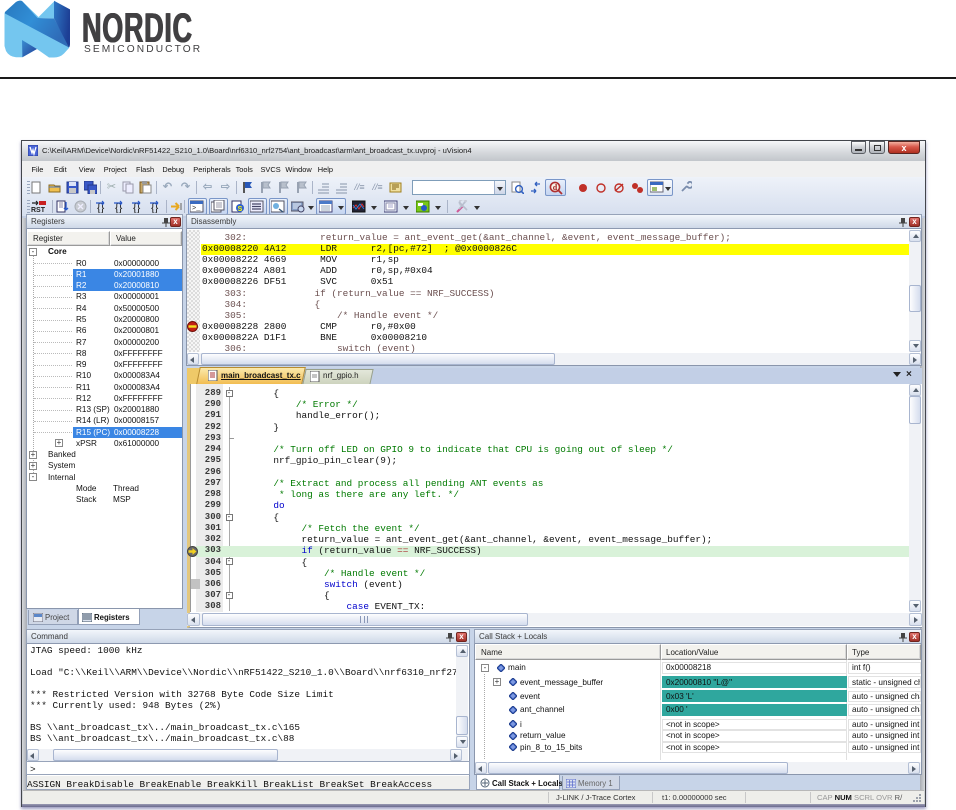  Describe the element at coordinates (38, 210) in the screenshot. I see `svg-text: RST` at that location.